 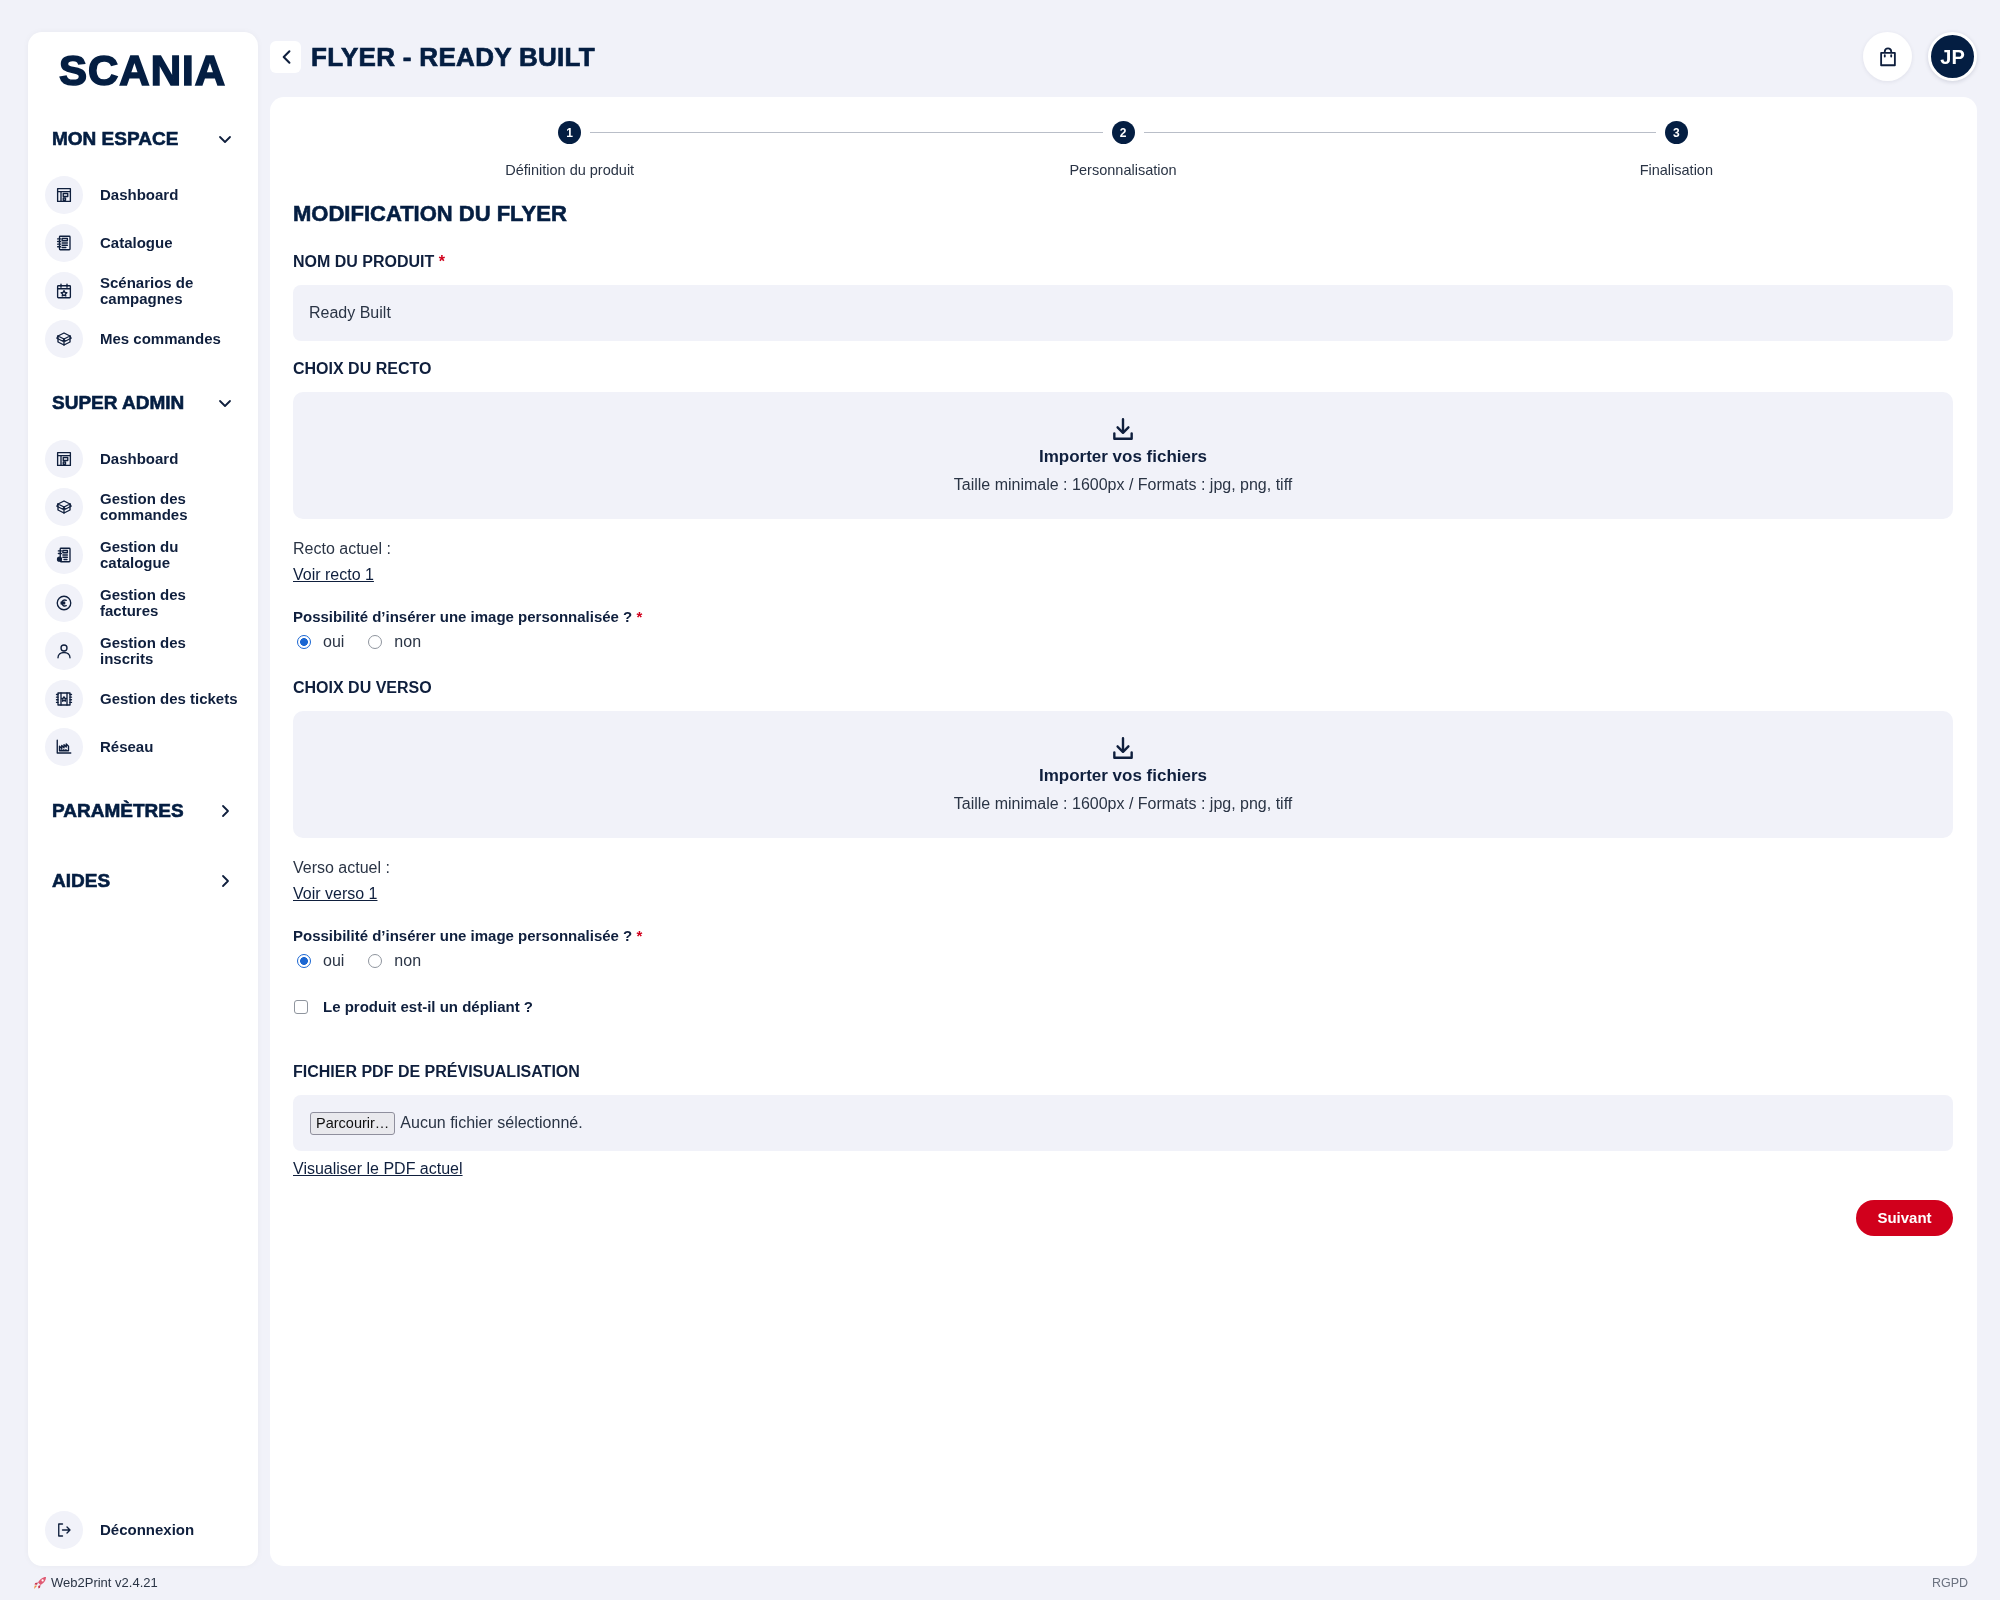 I want to click on sidebar-link: Gestion du catalogue, so click(x=142, y=555).